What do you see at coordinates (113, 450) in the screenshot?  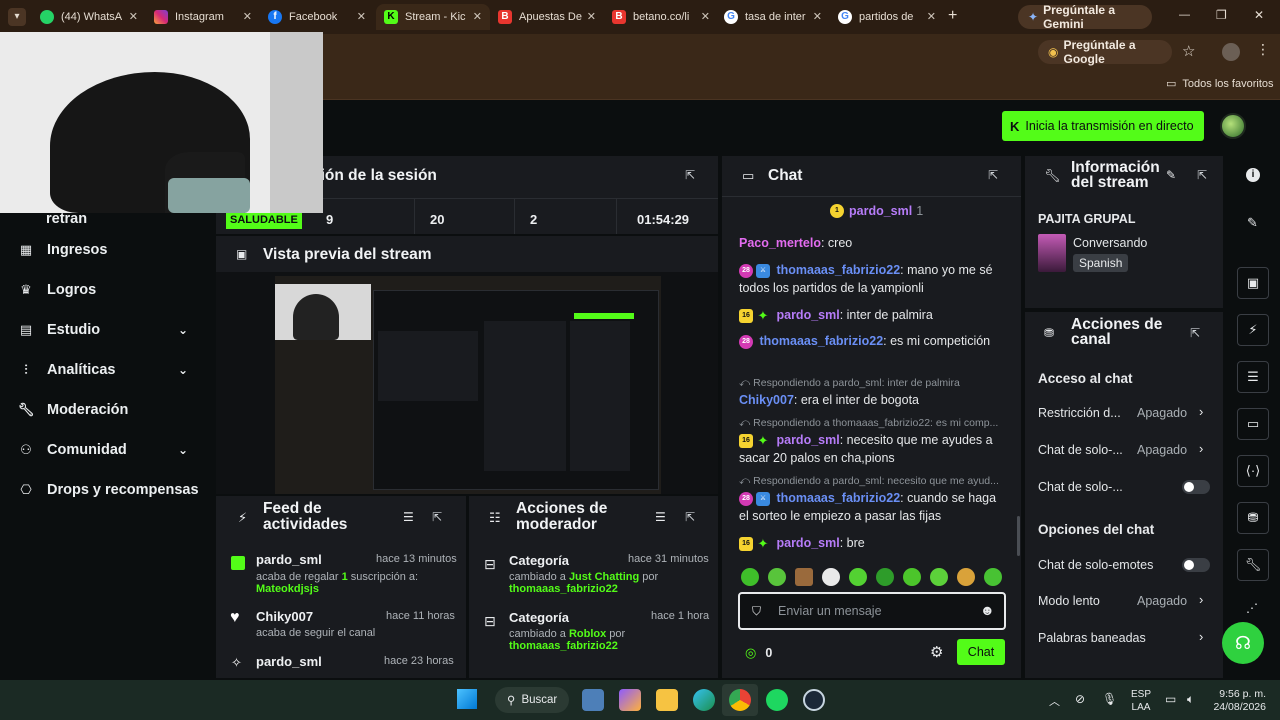 I see `sidebar-item-comunidad: ⚇ Comunidad ⌄` at bounding box center [113, 450].